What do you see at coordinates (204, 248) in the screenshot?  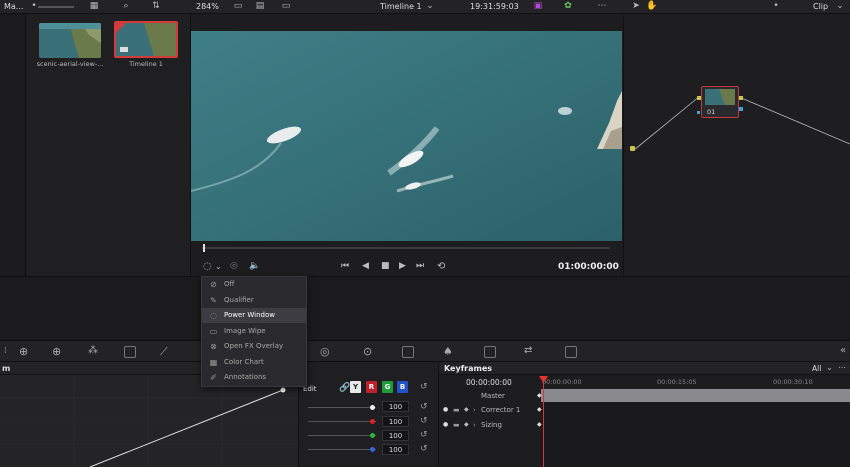 I see `playhead-marker` at bounding box center [204, 248].